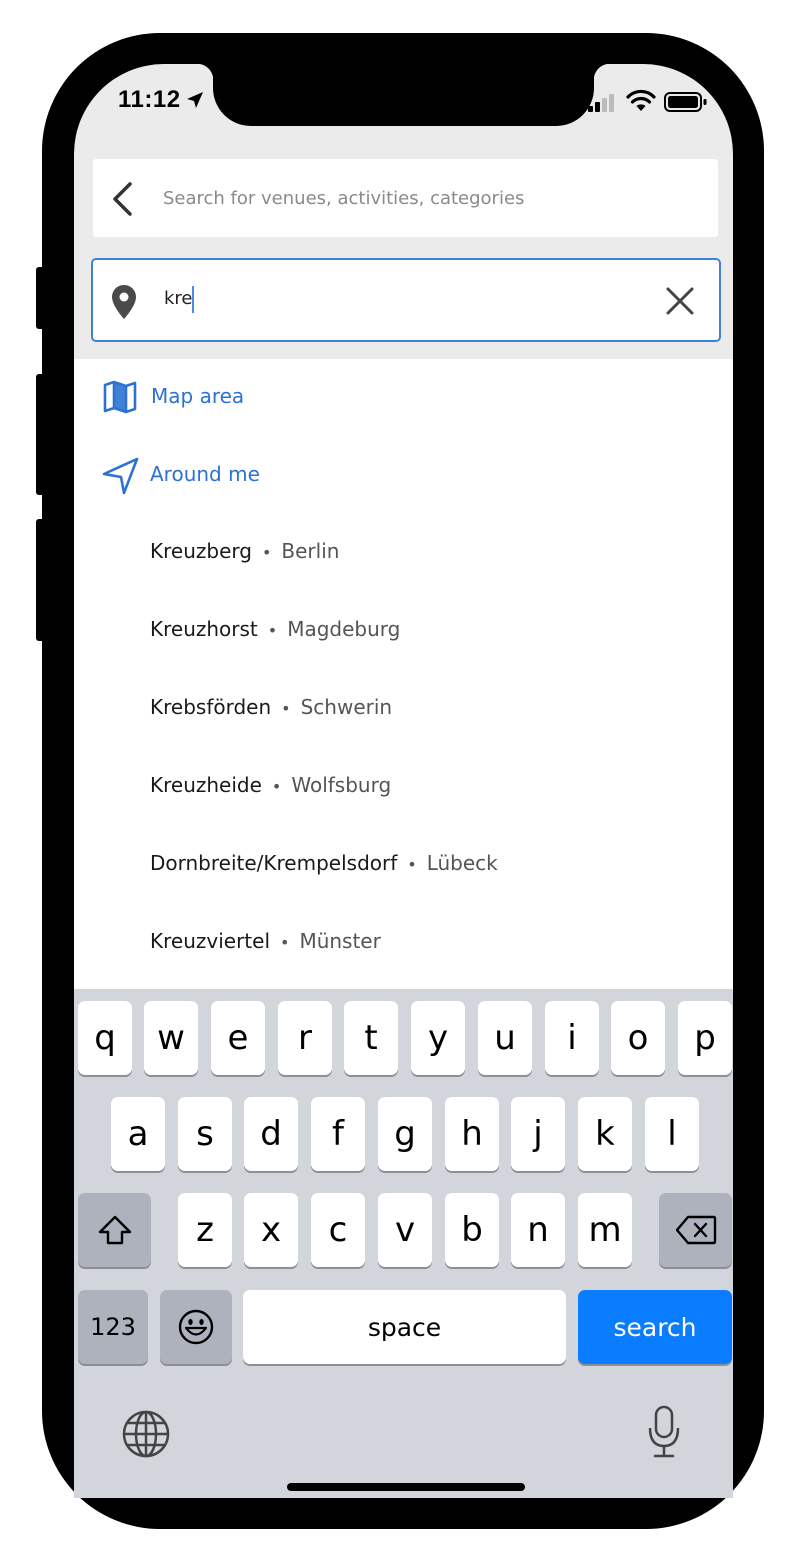 The image size is (800, 1563). What do you see at coordinates (428, 198) in the screenshot?
I see `venue-search-input` at bounding box center [428, 198].